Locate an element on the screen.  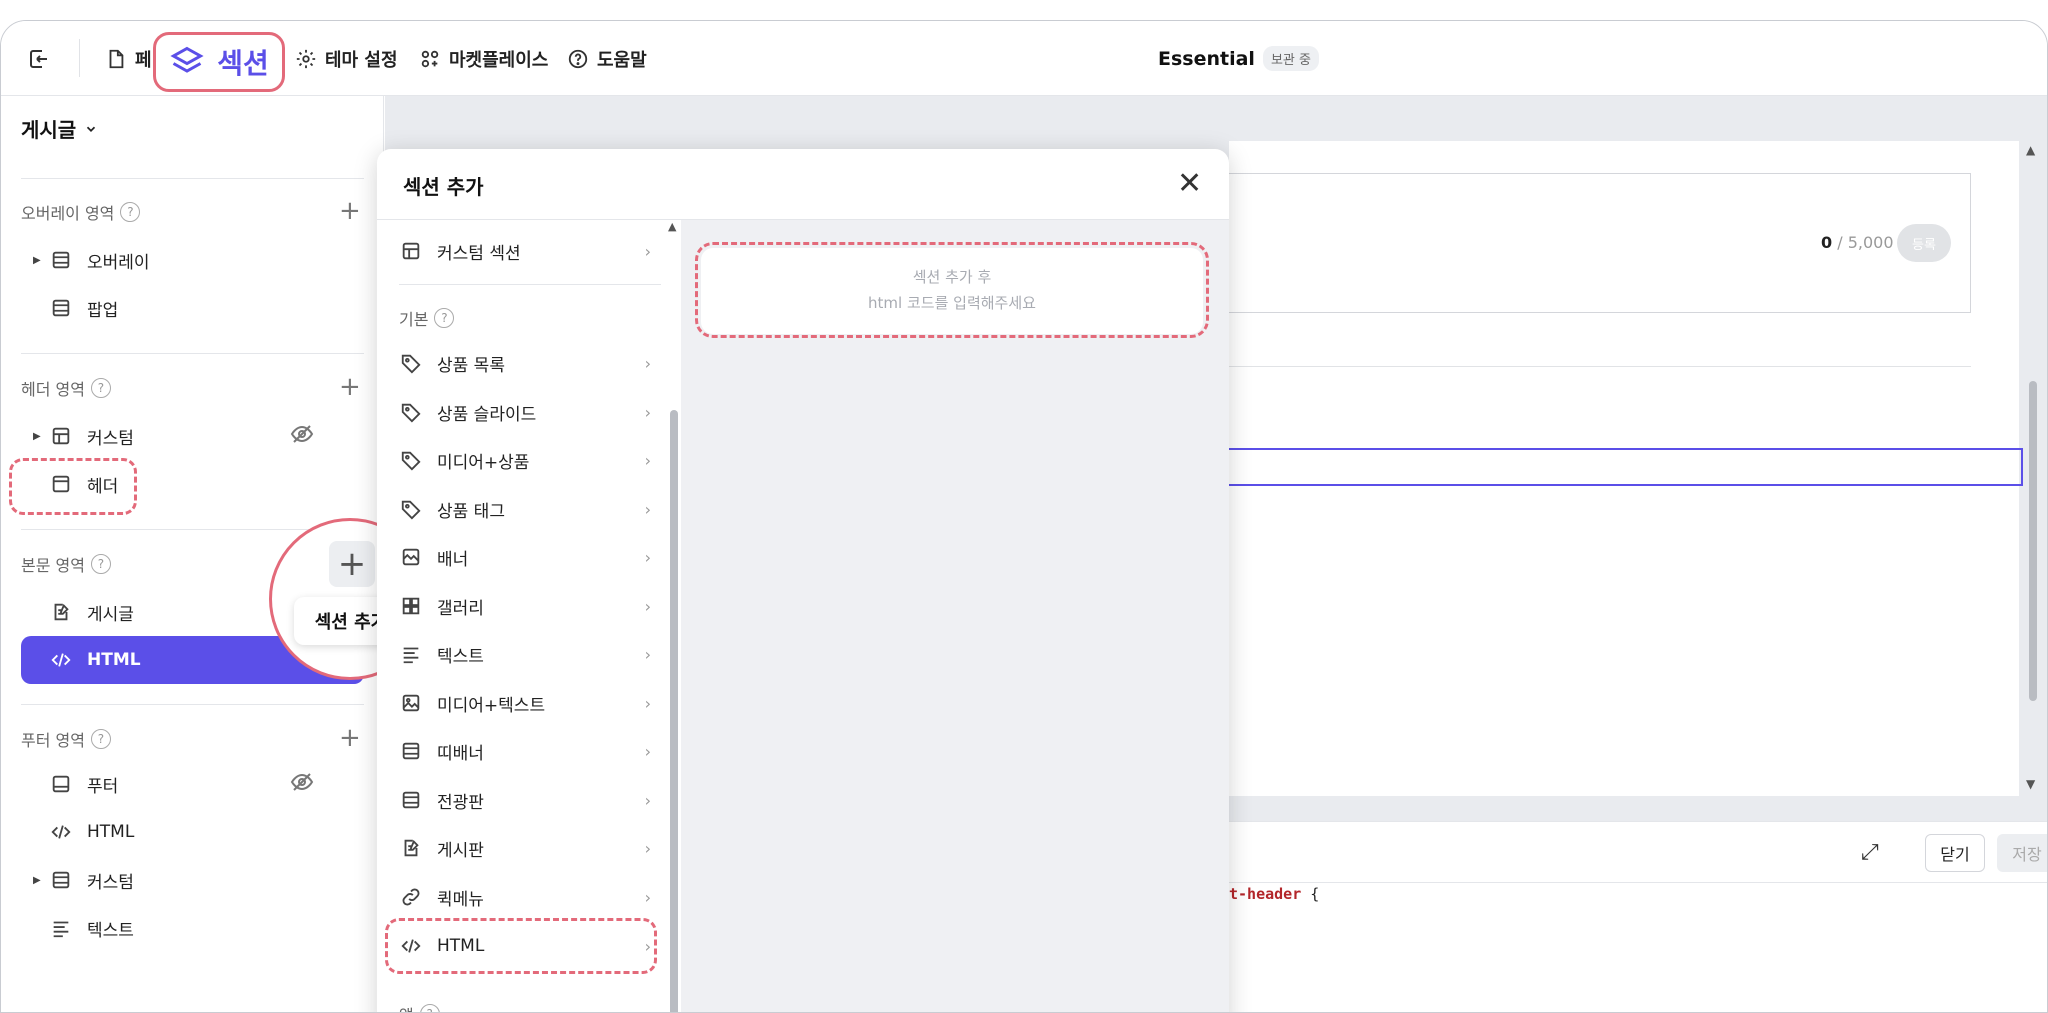
banner-icon is located at coordinates (411, 557).